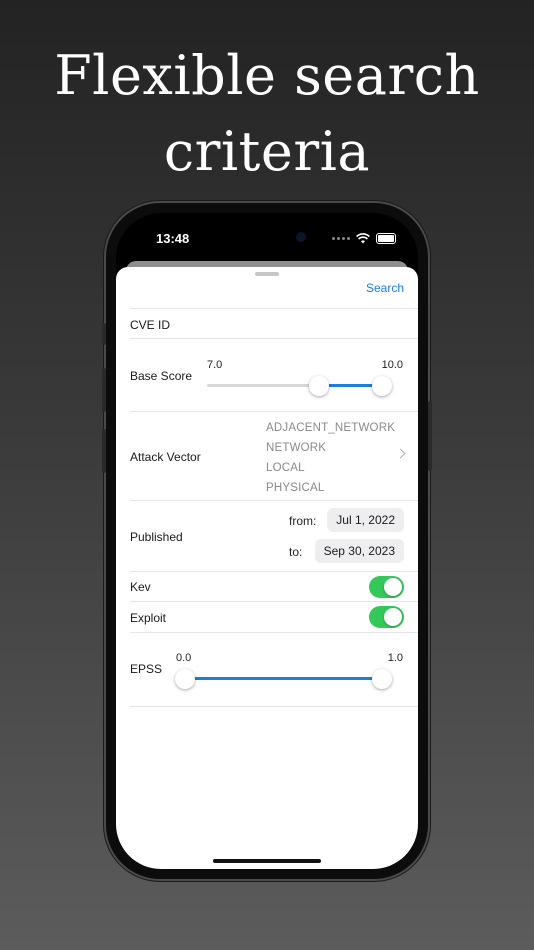 The width and height of the screenshot is (534, 950). Describe the element at coordinates (165, 457) in the screenshot. I see `attack-vector-label: Attack Vector` at that location.